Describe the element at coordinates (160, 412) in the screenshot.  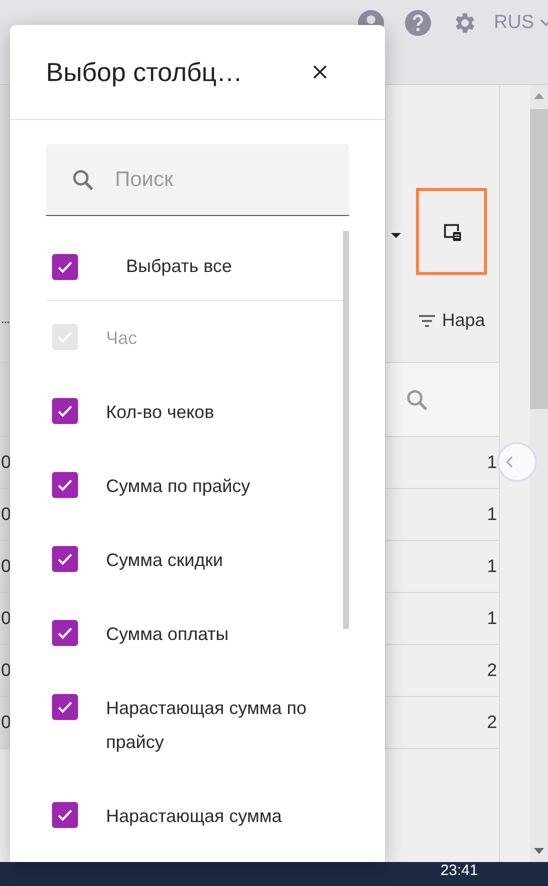
I see `checkbox-label: Кол-во чеков` at that location.